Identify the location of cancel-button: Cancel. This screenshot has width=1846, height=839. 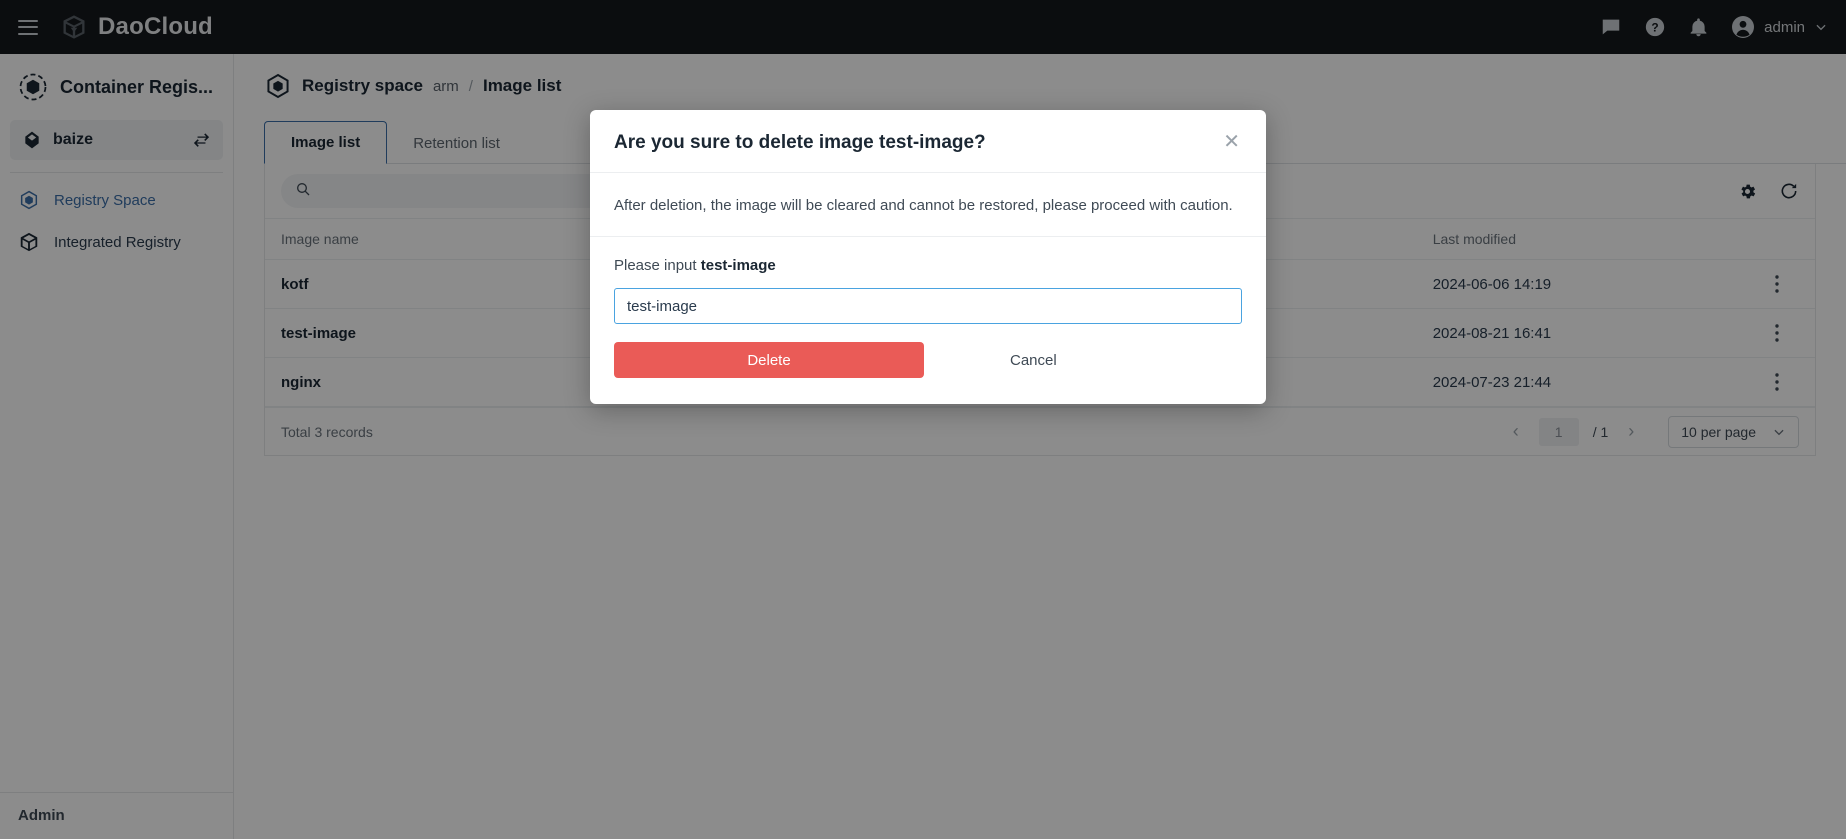
(1033, 360).